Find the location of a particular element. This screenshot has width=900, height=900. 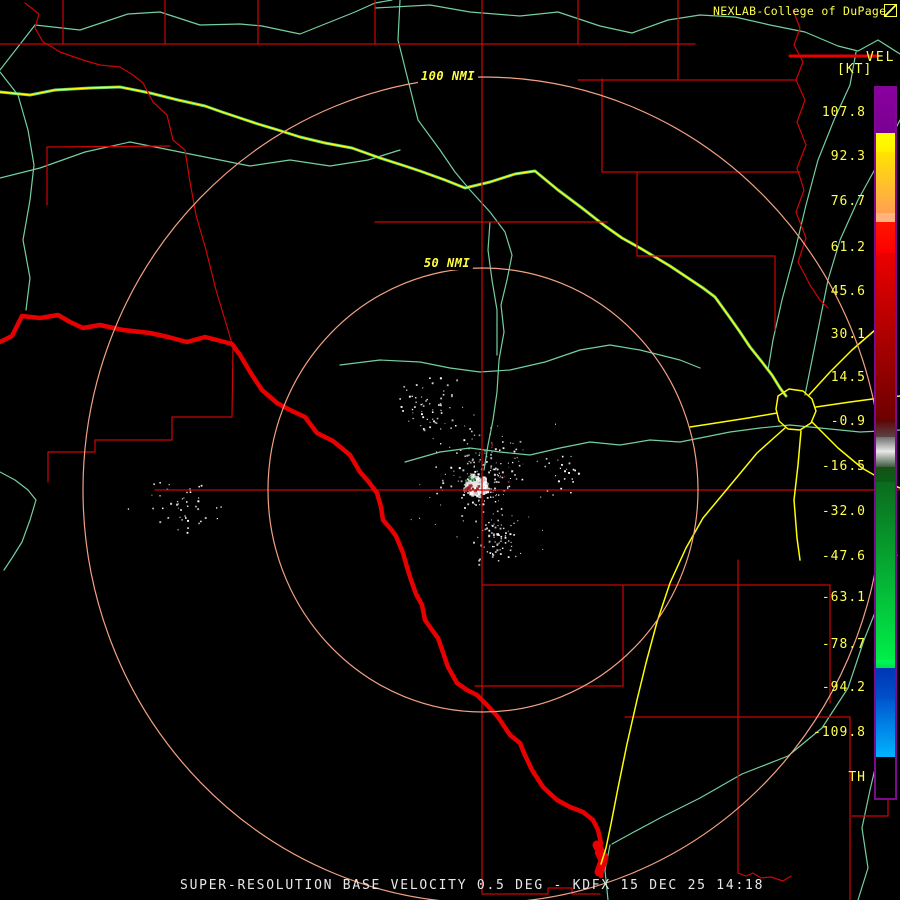

velocity-colorbar is located at coordinates (885, 443).